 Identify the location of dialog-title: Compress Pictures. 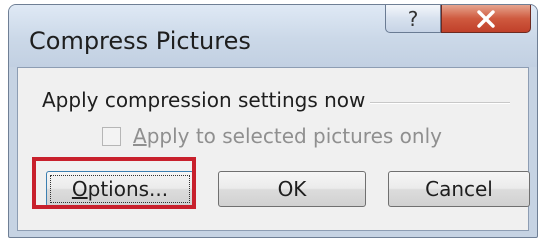
(140, 41).